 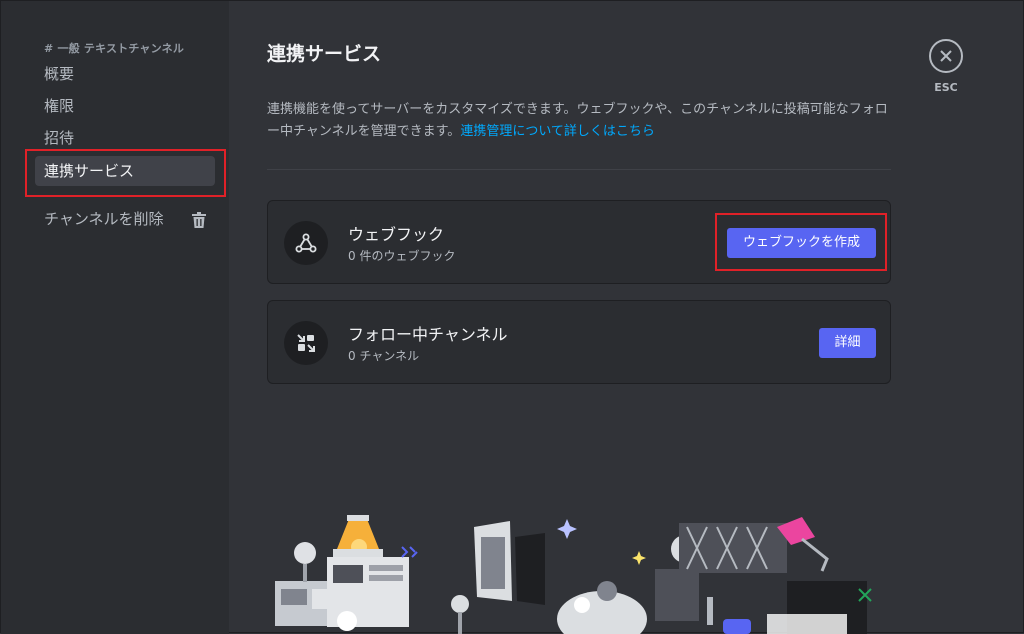 I want to click on details-button: 詳細, so click(x=847, y=343).